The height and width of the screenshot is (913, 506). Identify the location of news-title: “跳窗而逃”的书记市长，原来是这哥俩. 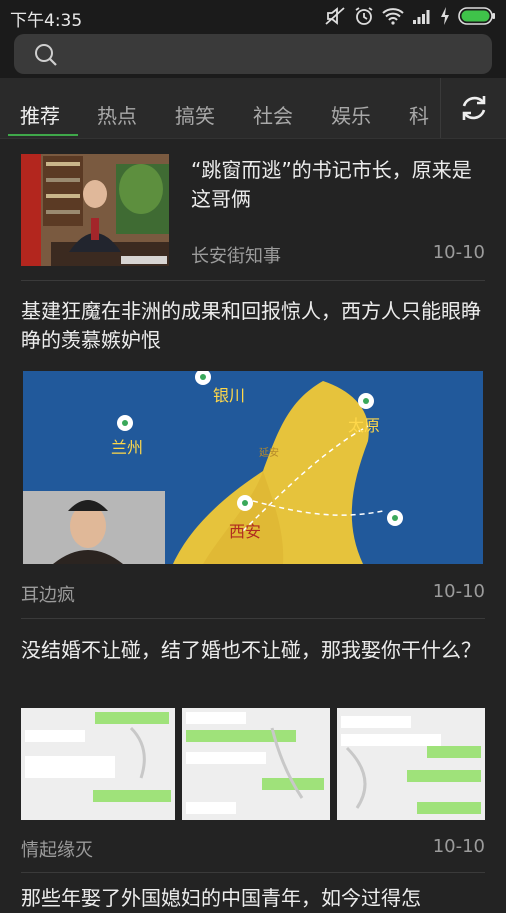
(331, 184).